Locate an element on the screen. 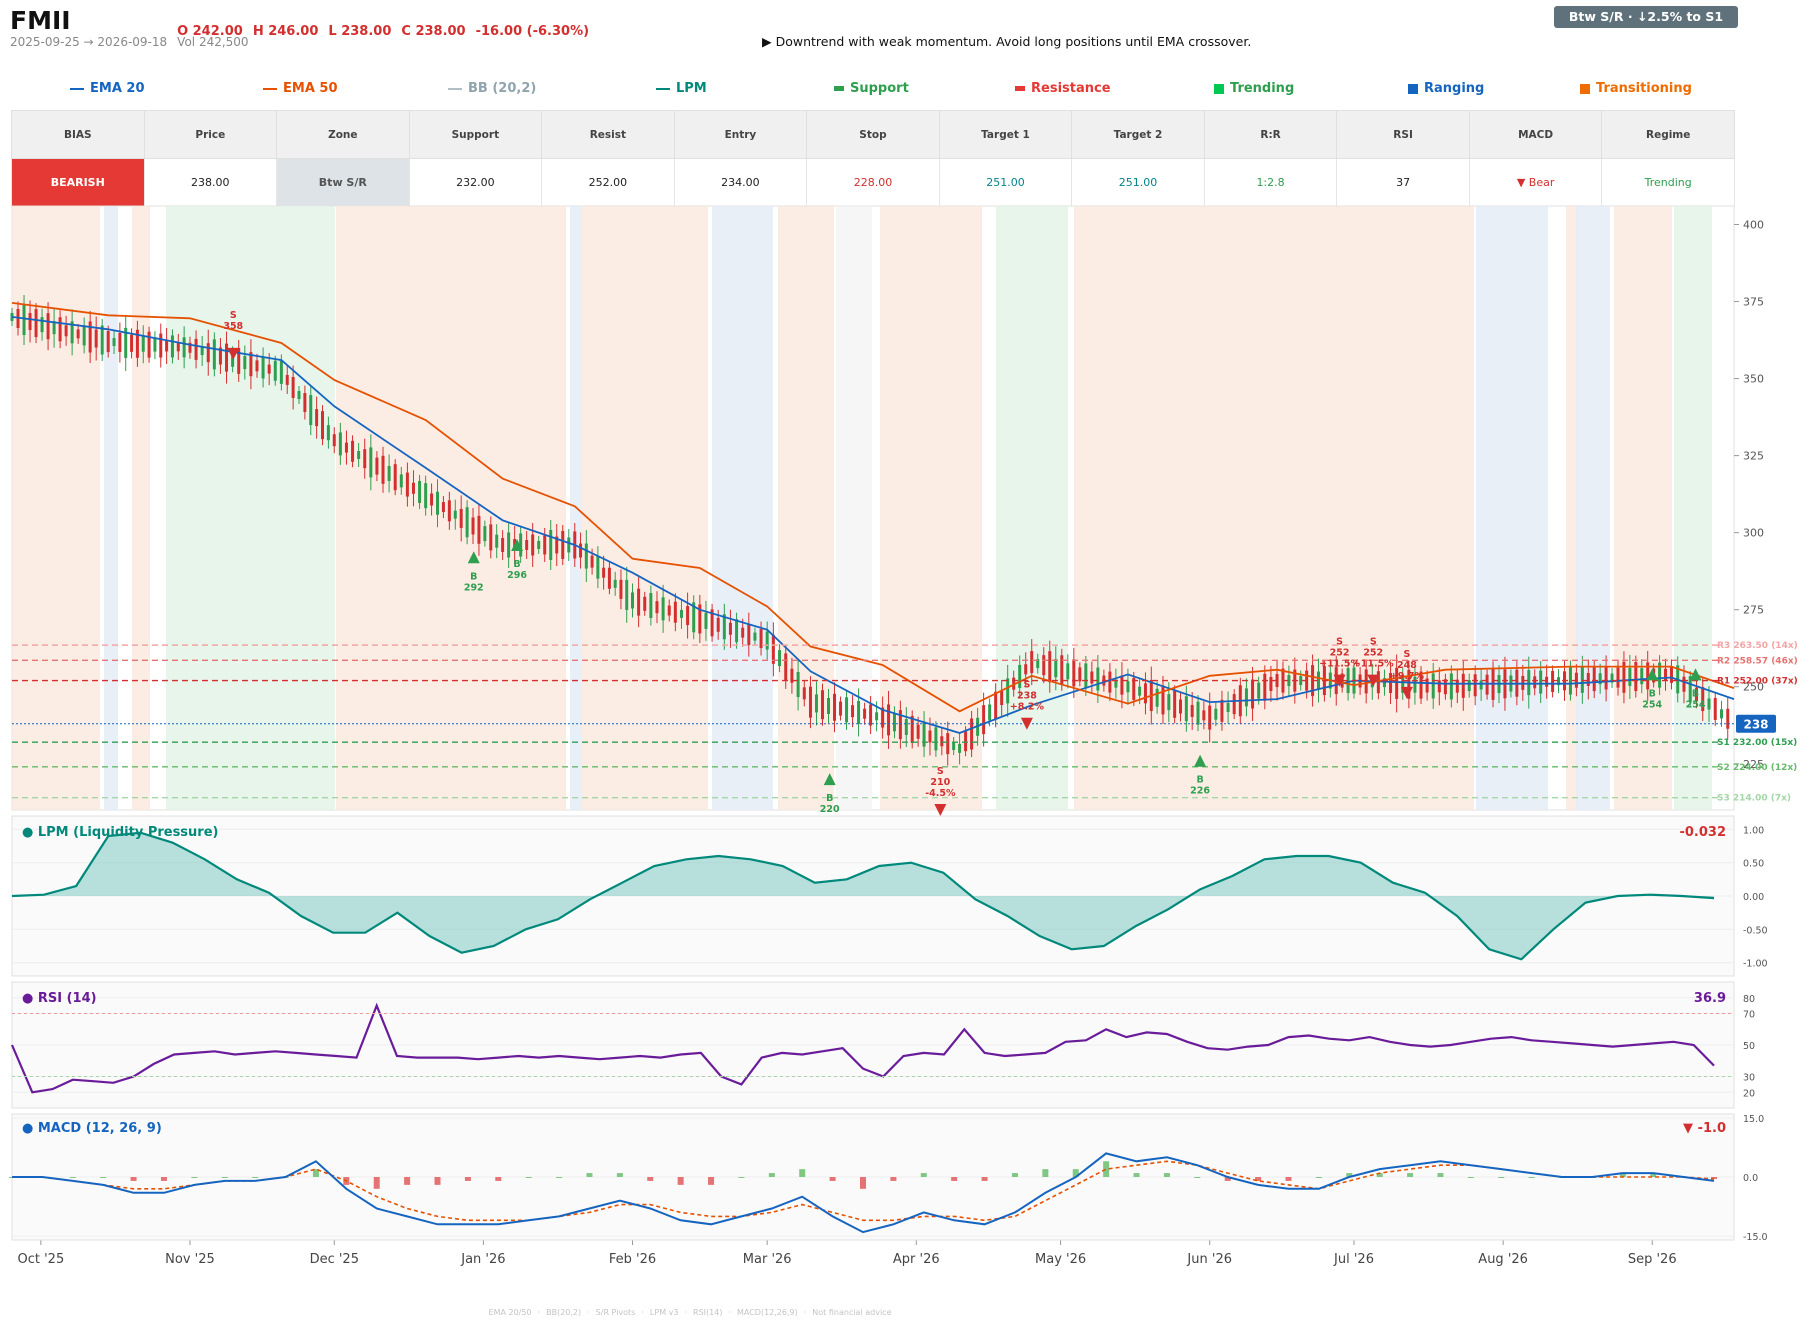 The image size is (1809, 1330). lpm-last-value: -0.032 is located at coordinates (1702, 832).